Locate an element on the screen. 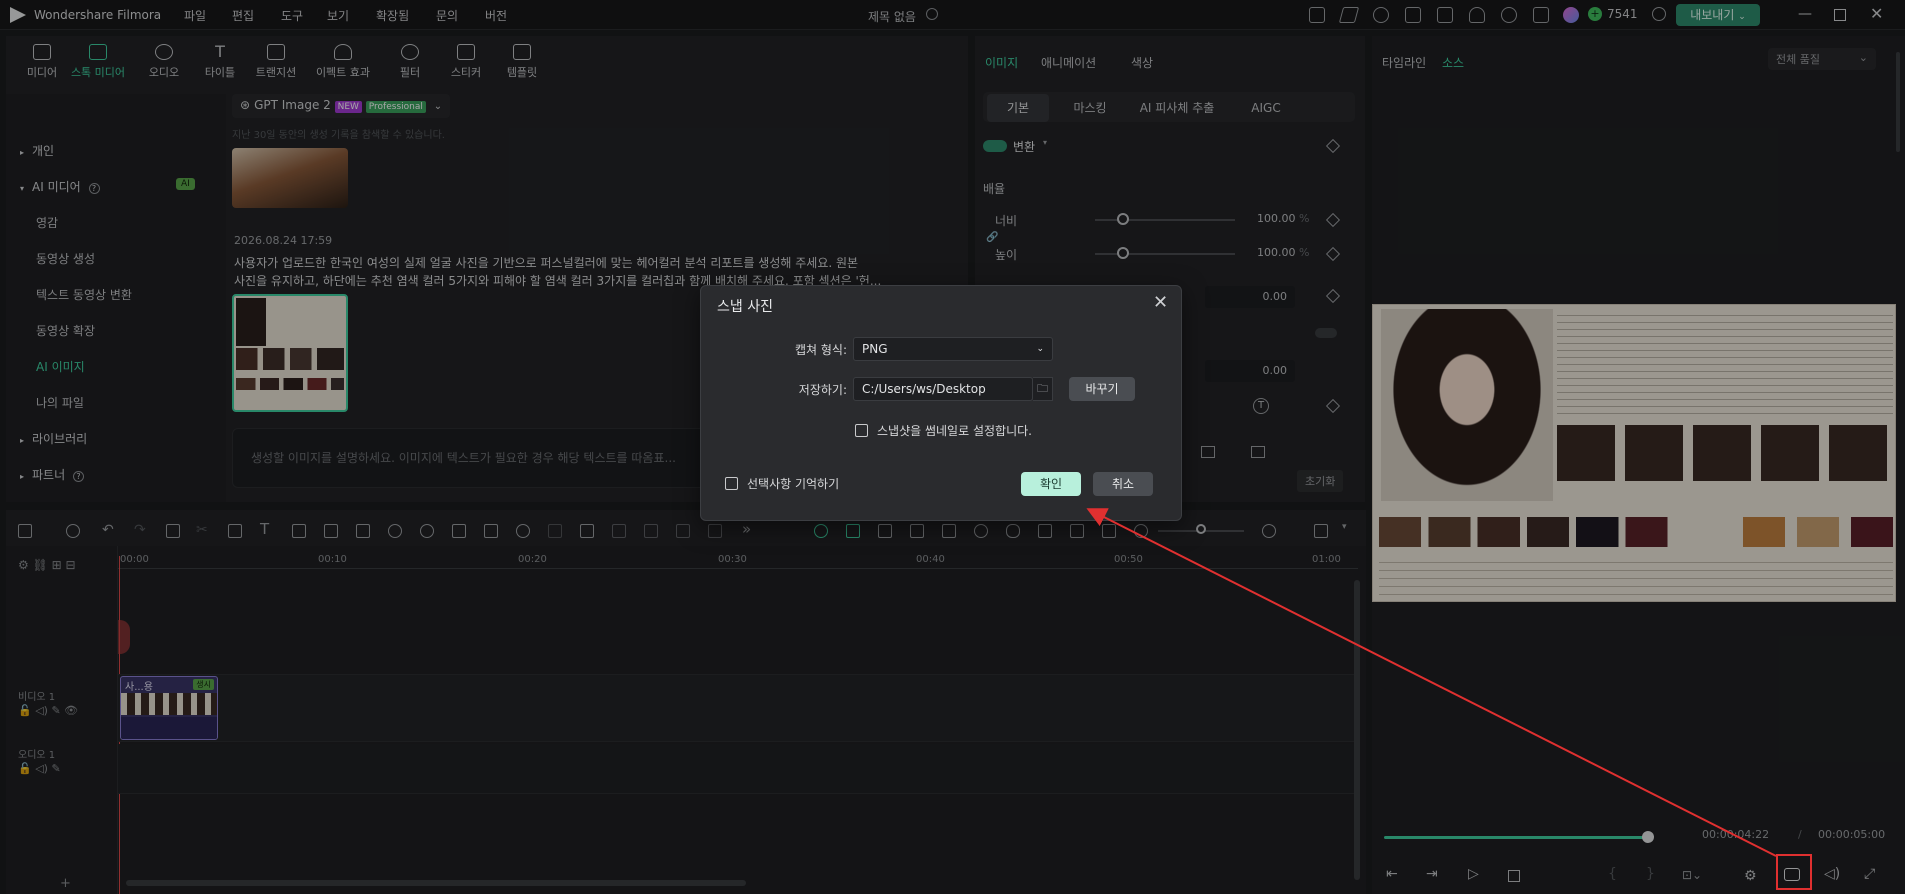 The width and height of the screenshot is (1905, 894). annotation-arrow is located at coordinates (1431, 682).